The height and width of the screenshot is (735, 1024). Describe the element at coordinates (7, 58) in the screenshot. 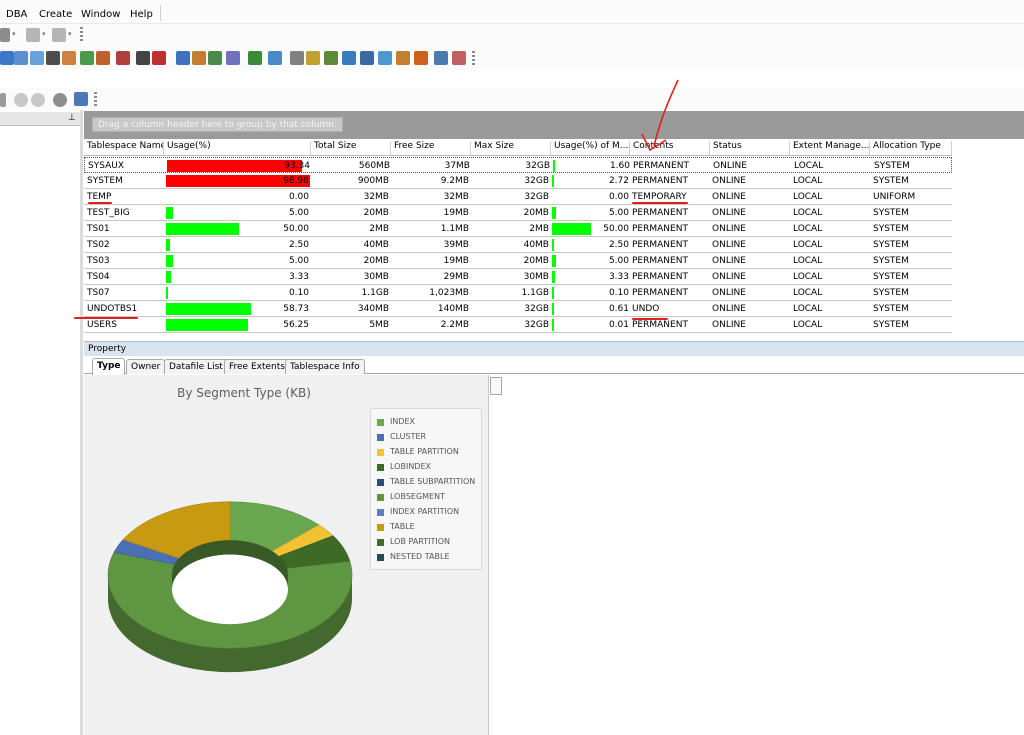

I see `open-icon` at that location.